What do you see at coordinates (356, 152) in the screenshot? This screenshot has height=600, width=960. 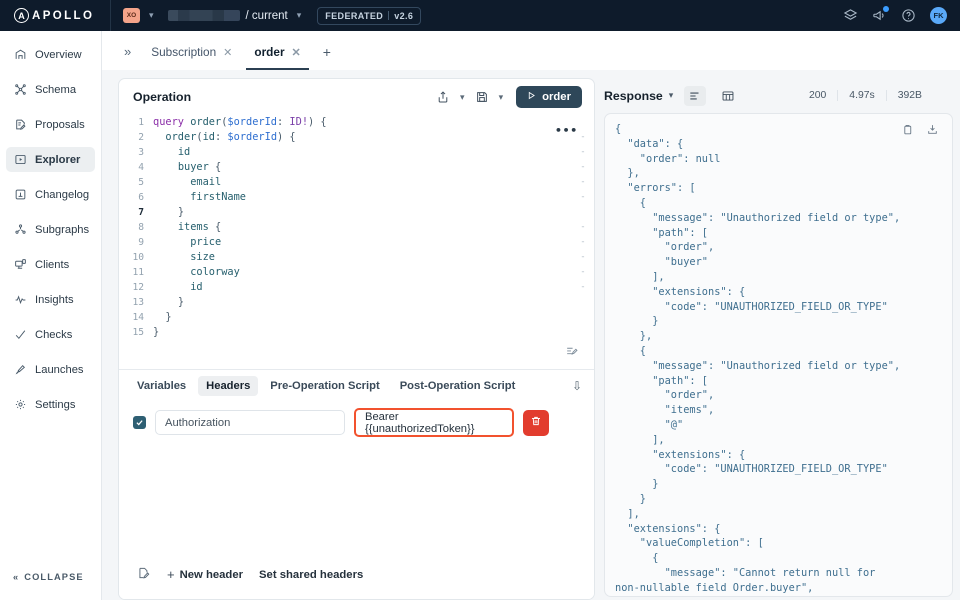 I see `code-line: 3 id -` at bounding box center [356, 152].